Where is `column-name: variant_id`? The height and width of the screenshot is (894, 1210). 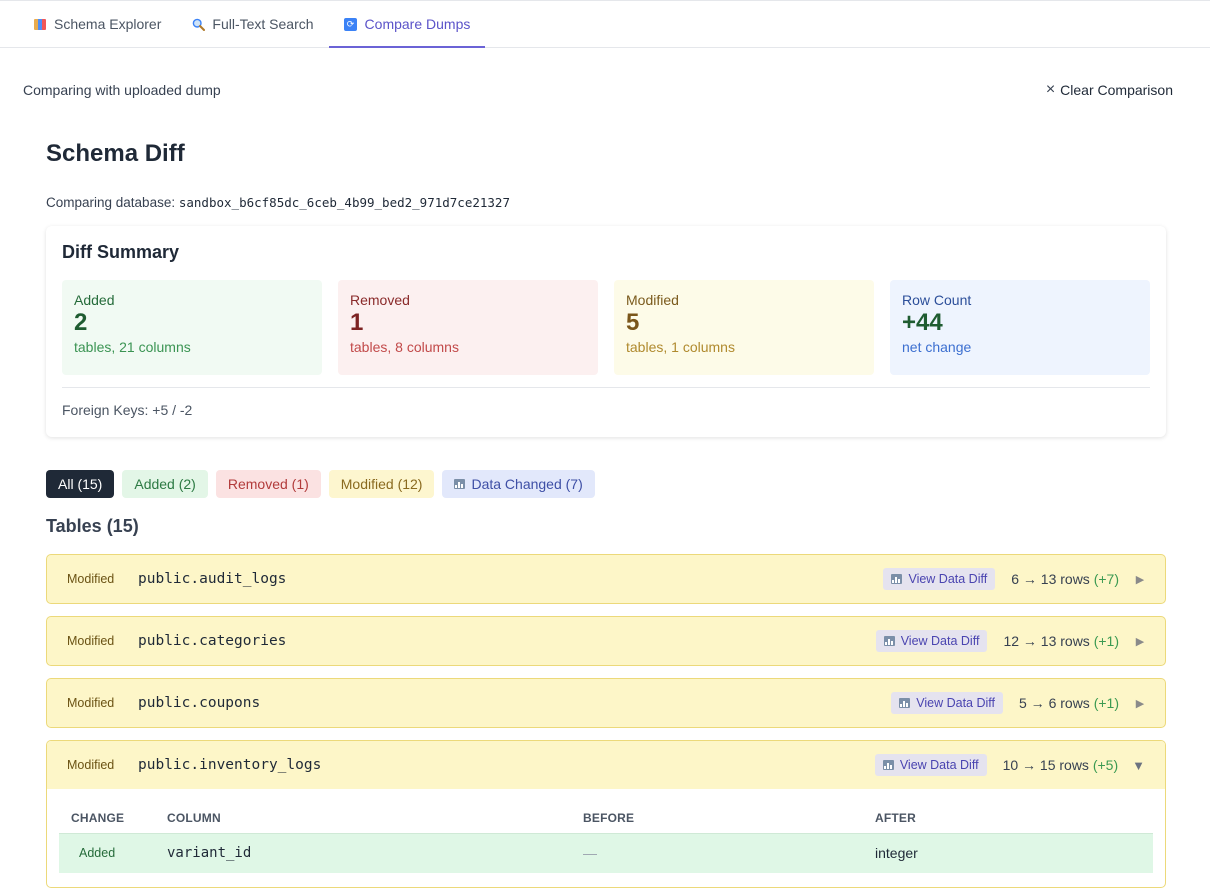
column-name: variant_id is located at coordinates (363, 852).